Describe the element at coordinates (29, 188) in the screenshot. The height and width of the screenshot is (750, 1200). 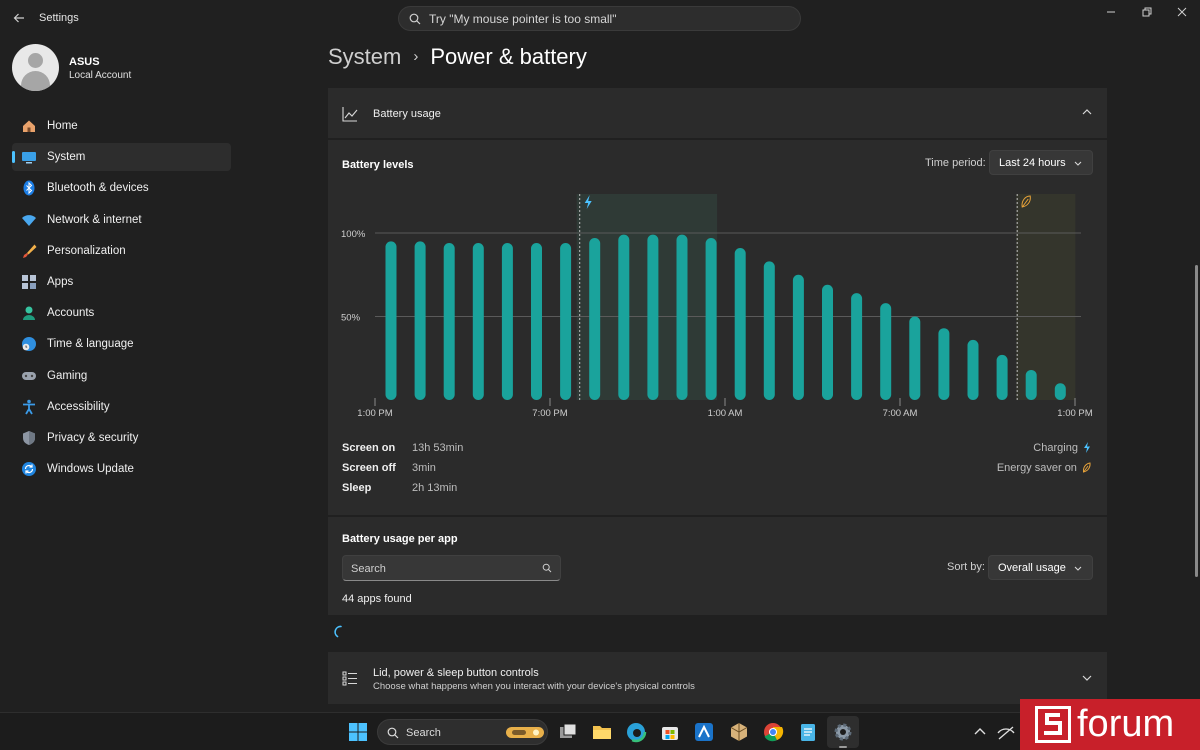
I see `bluetooth-icon` at that location.